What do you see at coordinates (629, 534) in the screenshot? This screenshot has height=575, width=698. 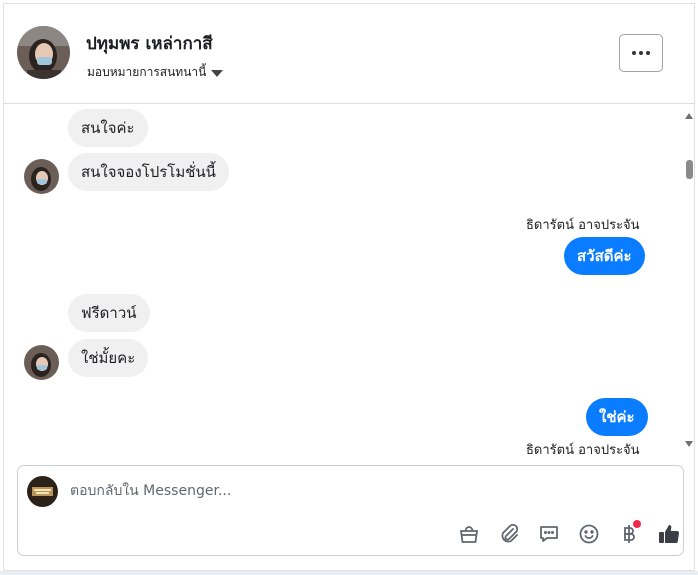 I see `baht-icon` at bounding box center [629, 534].